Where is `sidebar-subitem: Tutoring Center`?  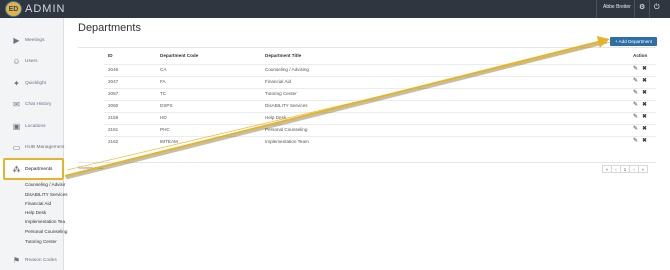
sidebar-subitem: Tutoring Center is located at coordinates (41, 241).